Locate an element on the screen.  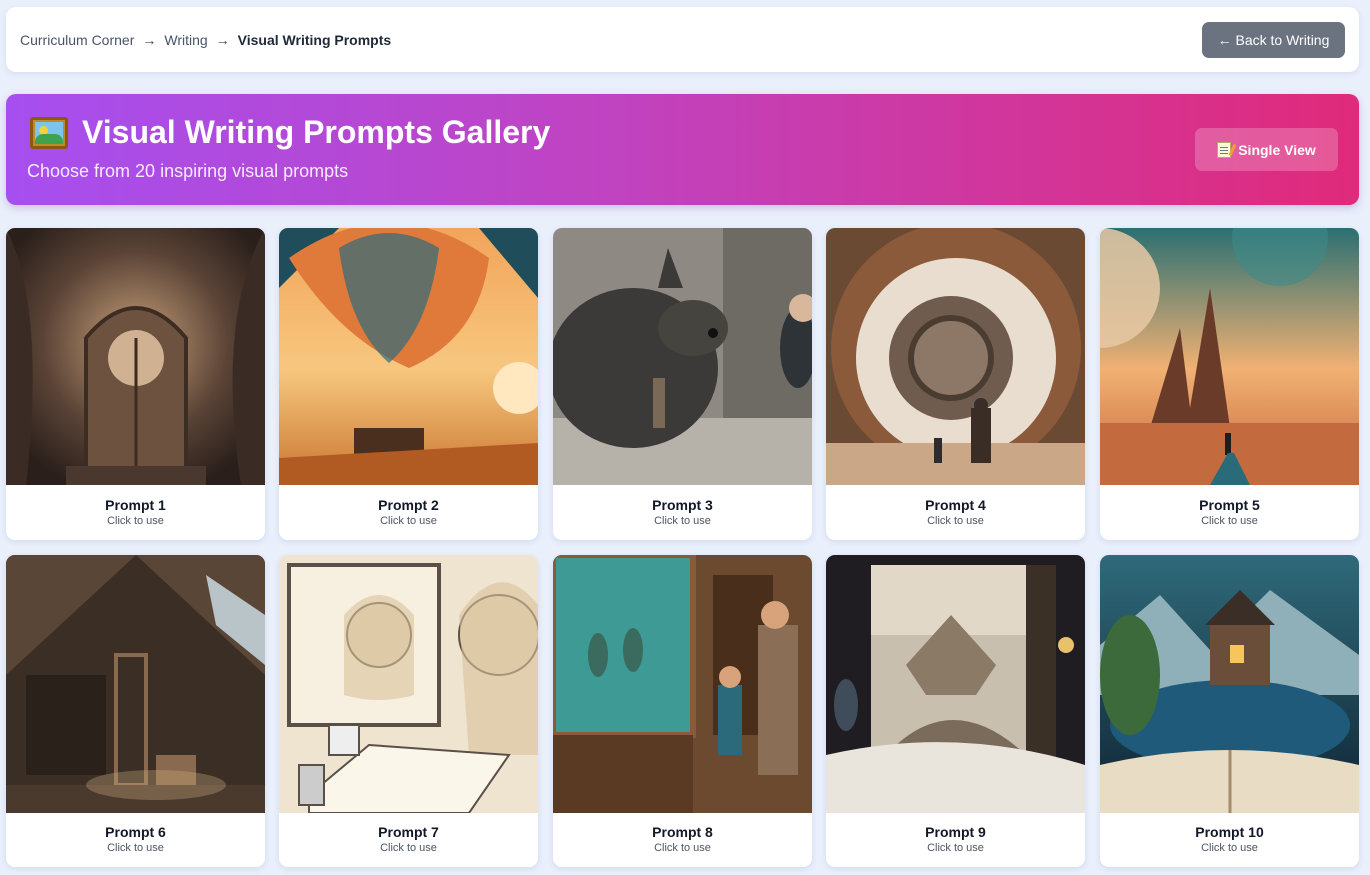
prompt-image-girl-drawing is located at coordinates (408, 684).